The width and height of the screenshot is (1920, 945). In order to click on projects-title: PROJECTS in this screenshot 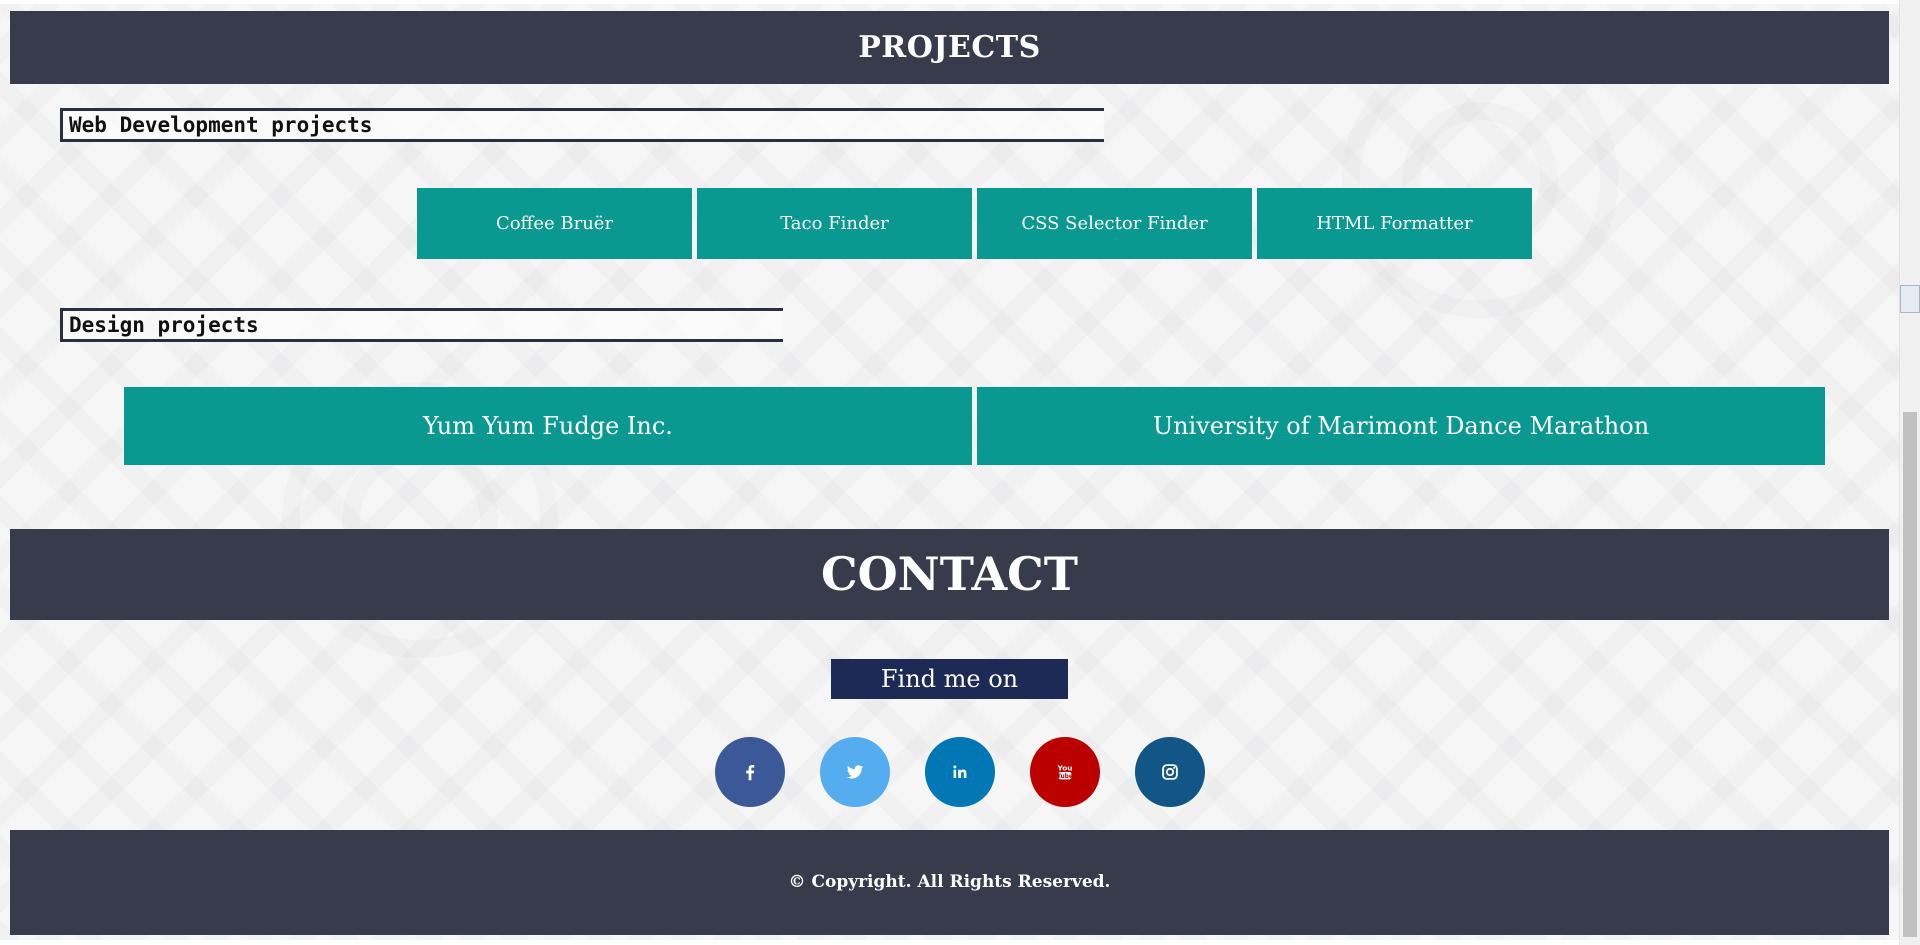, I will do `click(949, 47)`.